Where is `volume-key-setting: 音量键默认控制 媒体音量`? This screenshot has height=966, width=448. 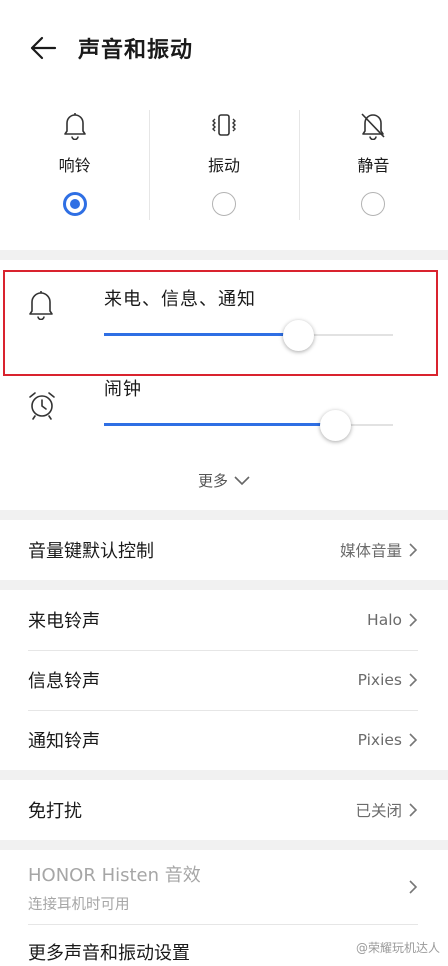
volume-key-setting: 音量键默认控制 媒体音量 is located at coordinates (224, 550).